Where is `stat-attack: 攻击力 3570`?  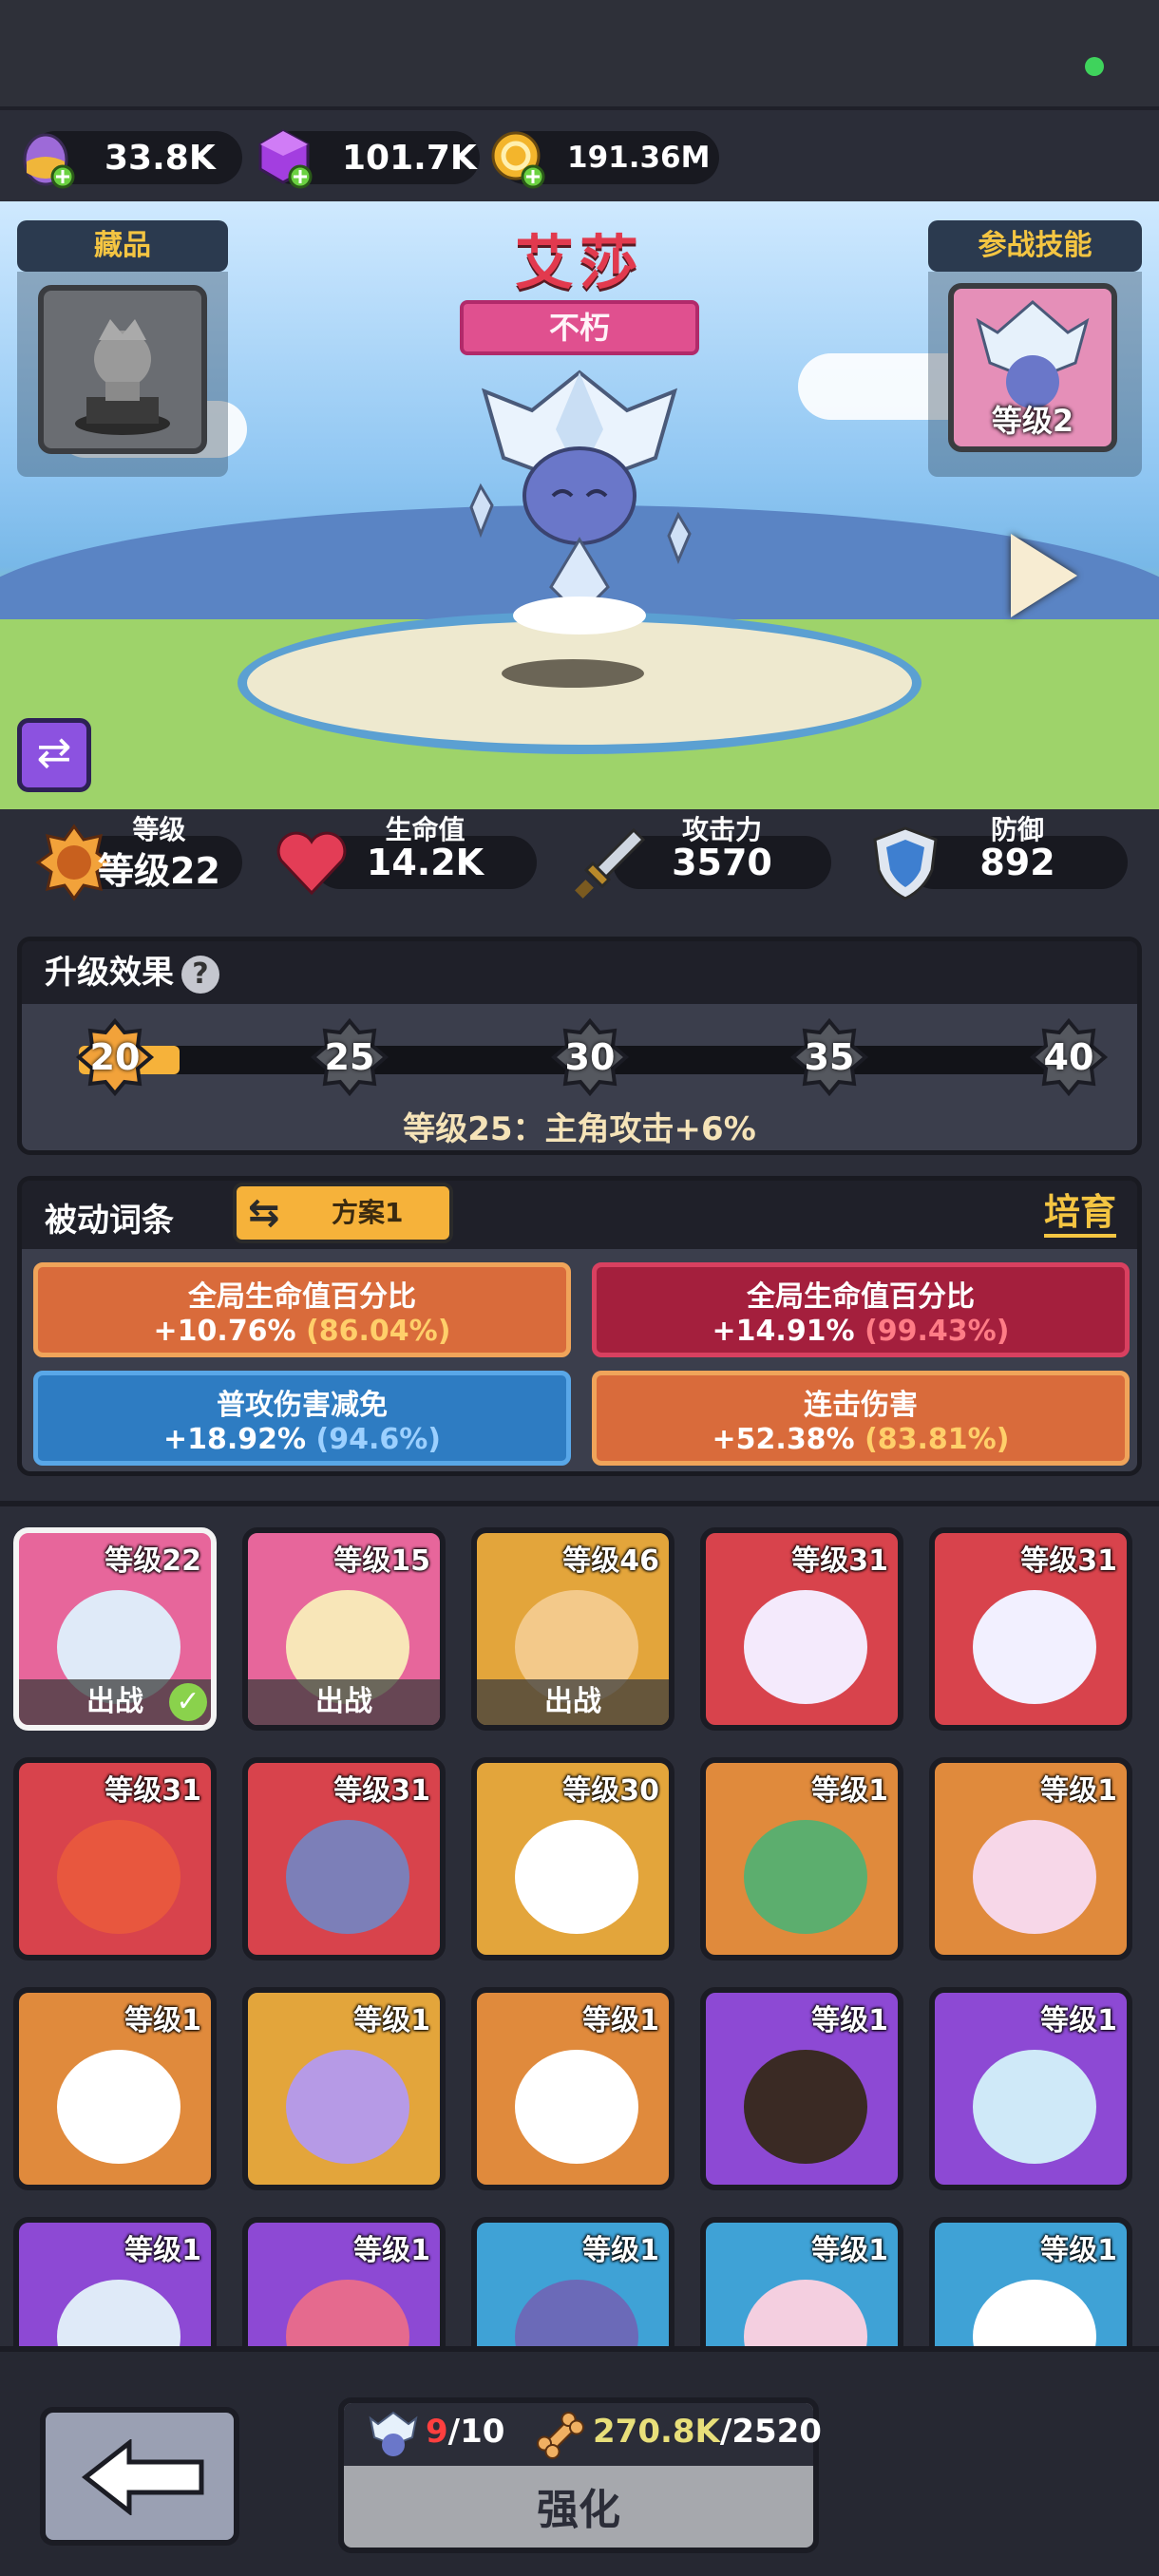 stat-attack: 攻击力 3570 is located at coordinates (703, 856).